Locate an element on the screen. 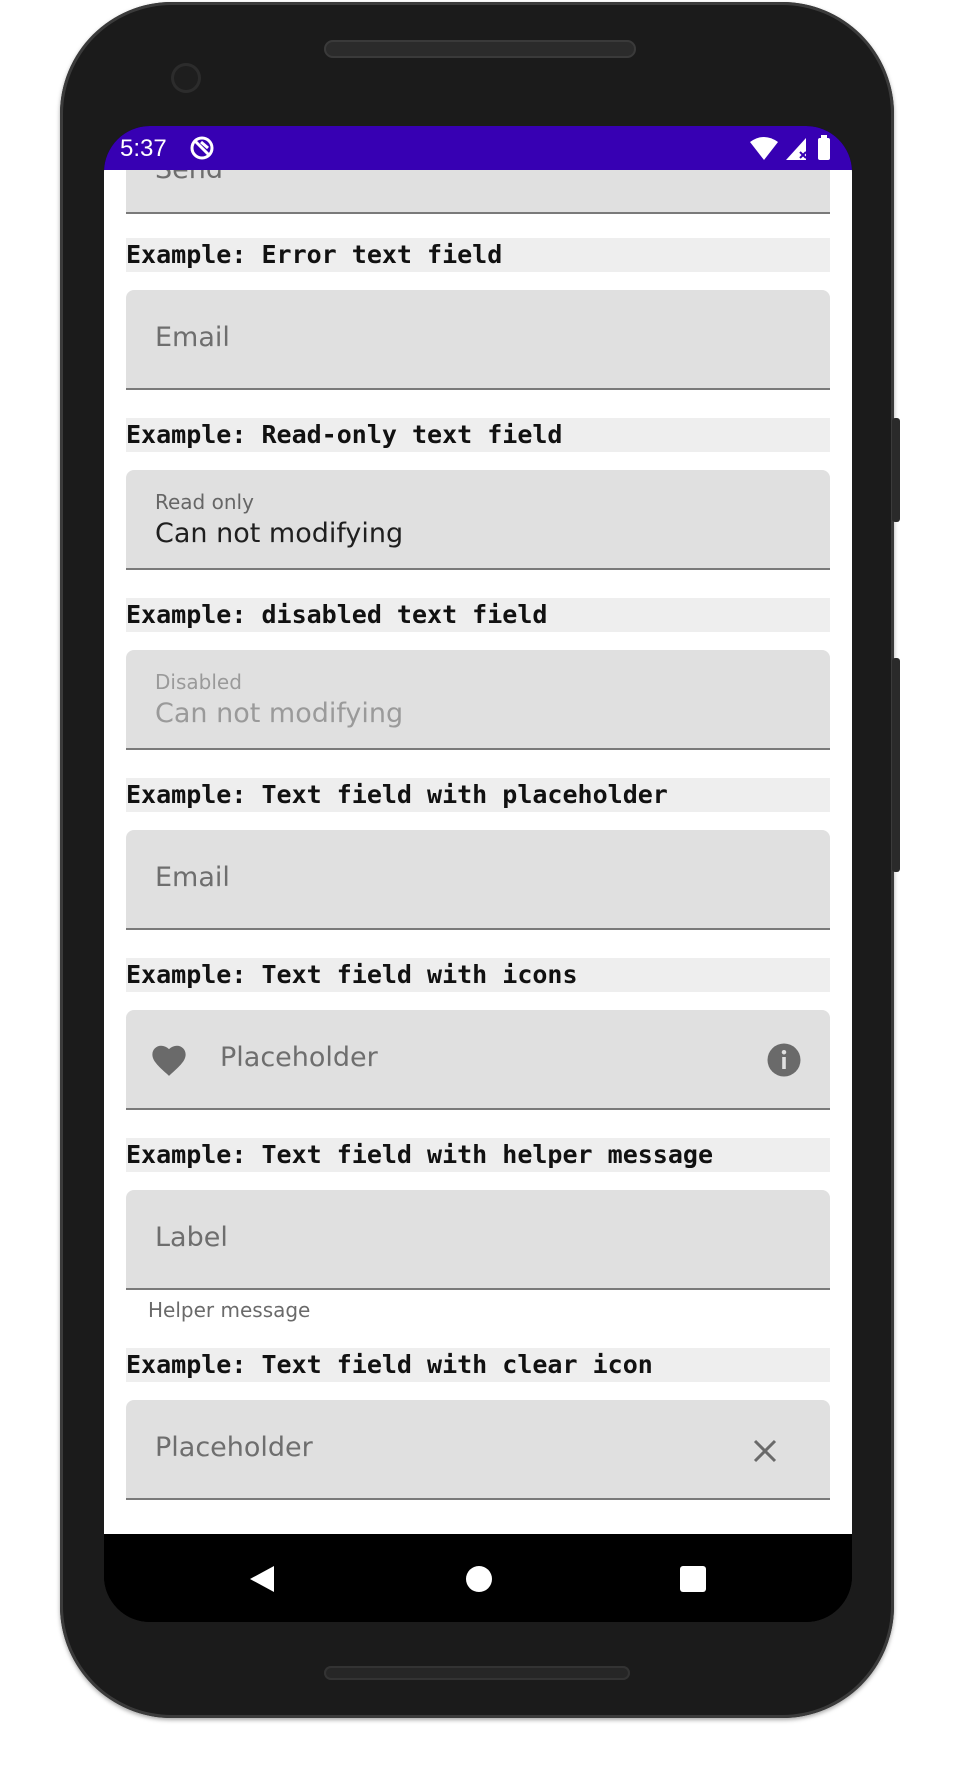  volume-button is located at coordinates (896, 470).